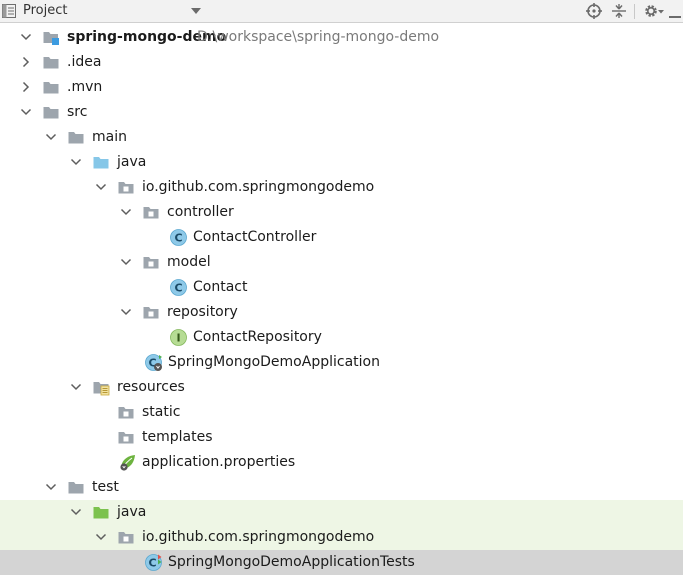 This screenshot has width=683, height=577. What do you see at coordinates (45, 10) in the screenshot?
I see `panel-title: Project` at bounding box center [45, 10].